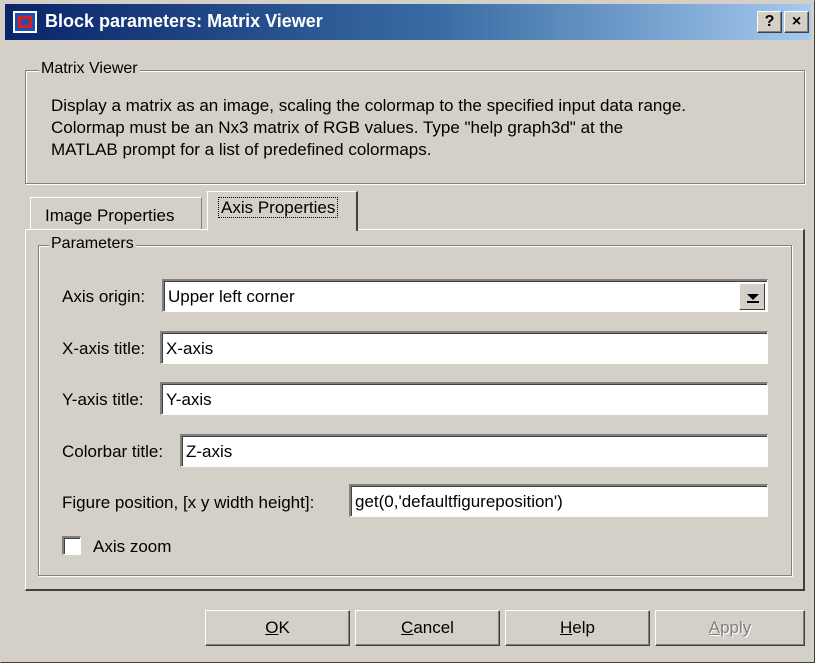 The image size is (815, 663). What do you see at coordinates (110, 215) in the screenshot?
I see `tab-label: Image Properties` at bounding box center [110, 215].